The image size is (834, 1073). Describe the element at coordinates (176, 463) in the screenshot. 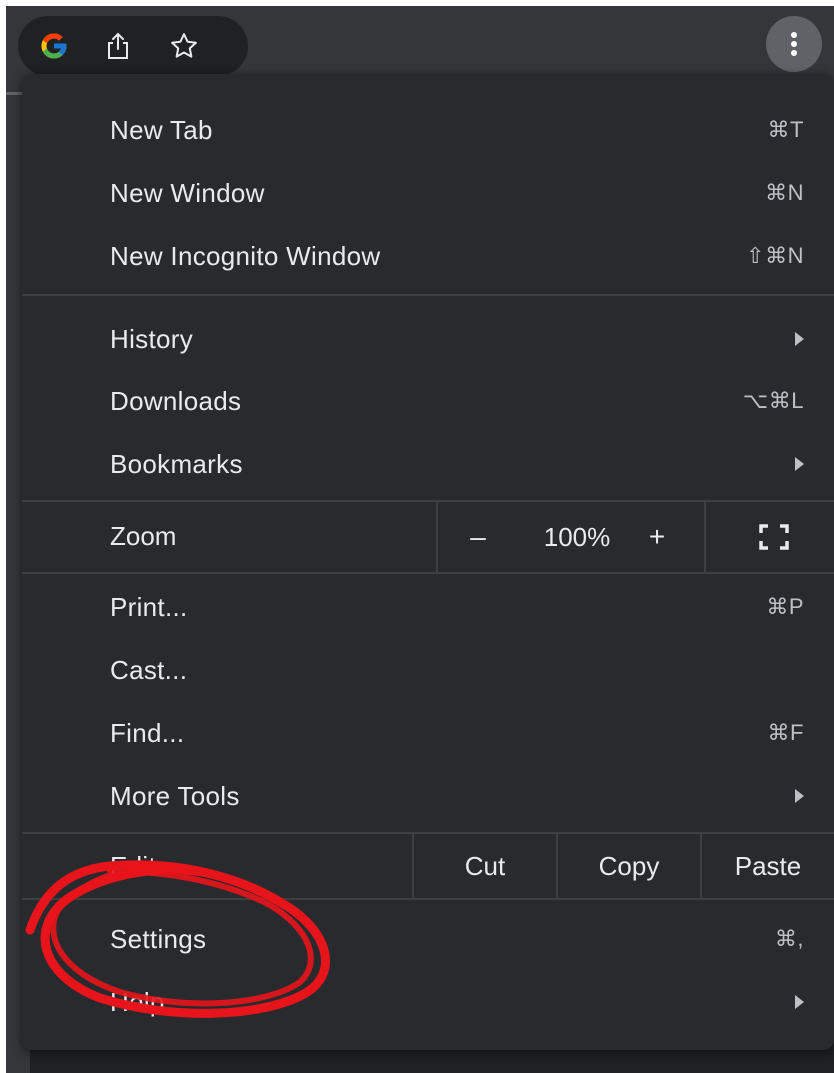

I see `menu-item-label: Bookmarks` at that location.